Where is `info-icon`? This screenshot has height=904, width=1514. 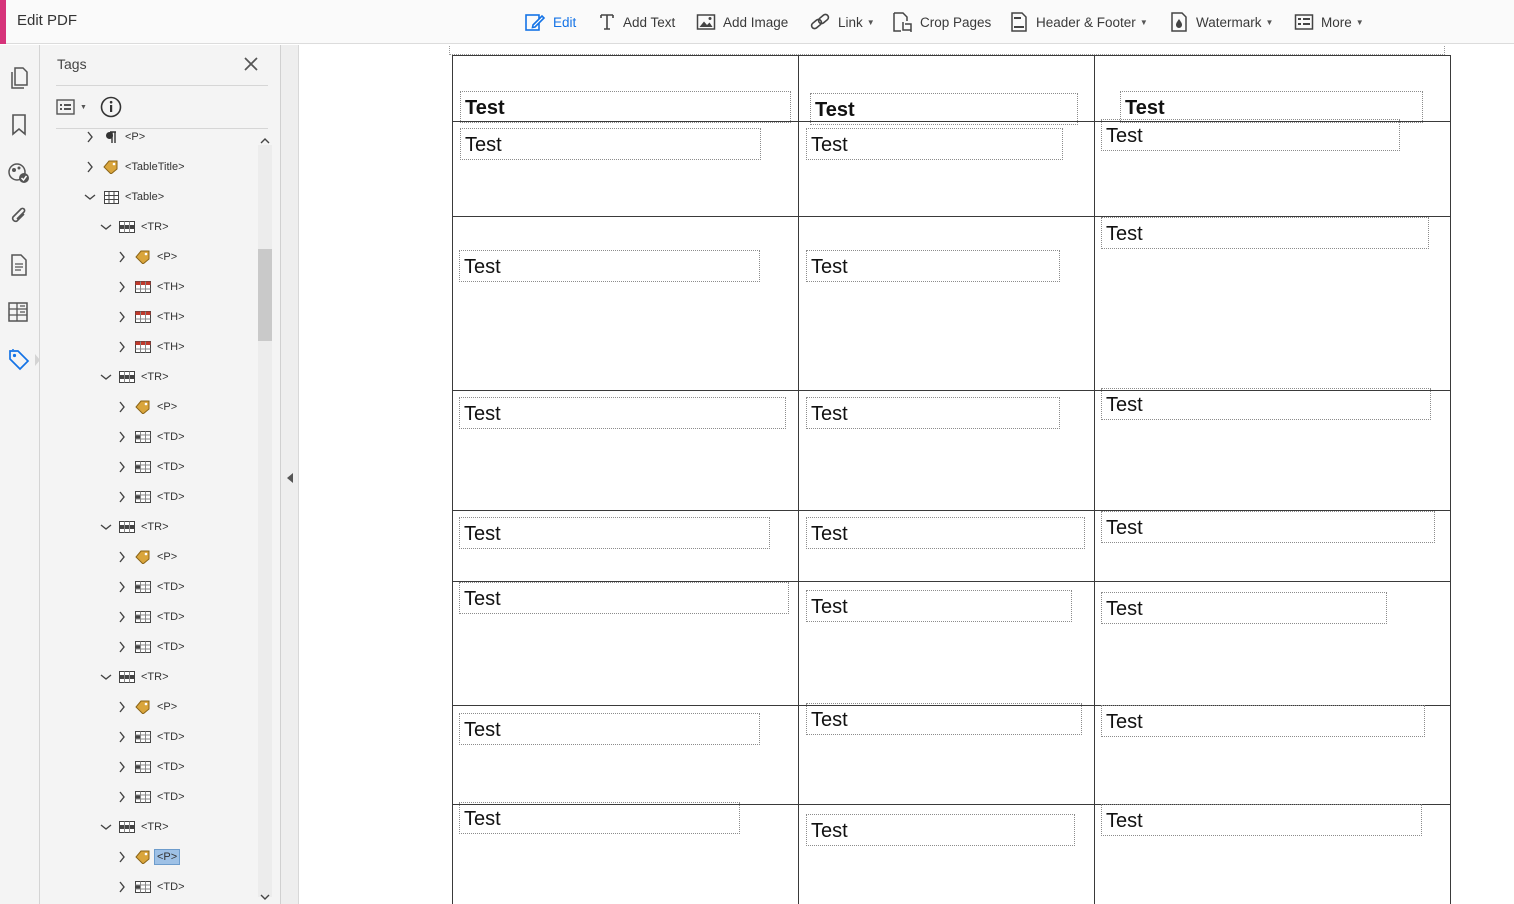 info-icon is located at coordinates (111, 107).